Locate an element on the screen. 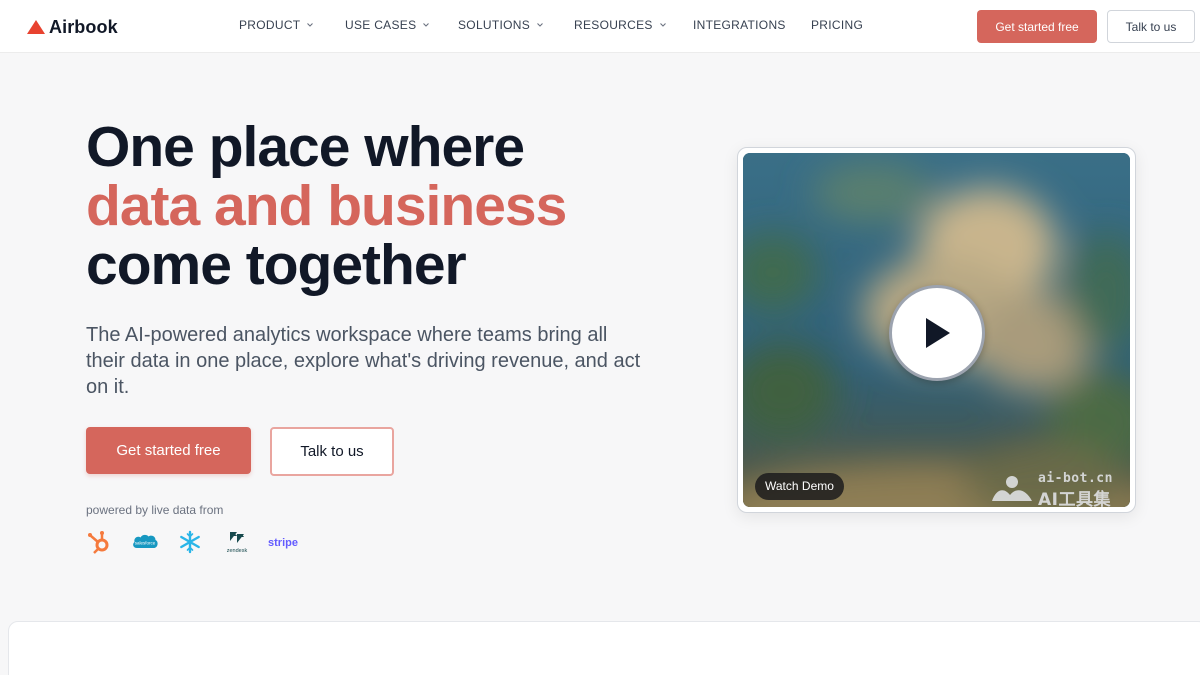  menu-label: INTEGRATIONS is located at coordinates (739, 25).